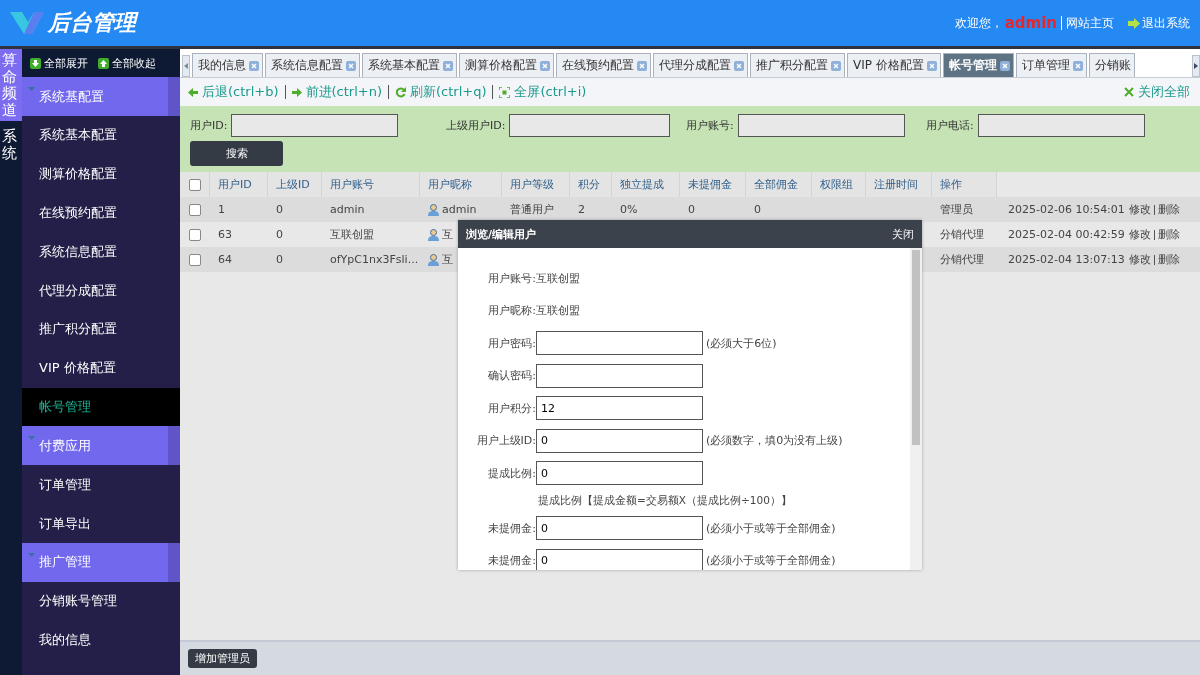 This screenshot has height=675, width=1200. Describe the element at coordinates (101, 213) in the screenshot. I see `sidebar-item: 在线预约配置` at that location.